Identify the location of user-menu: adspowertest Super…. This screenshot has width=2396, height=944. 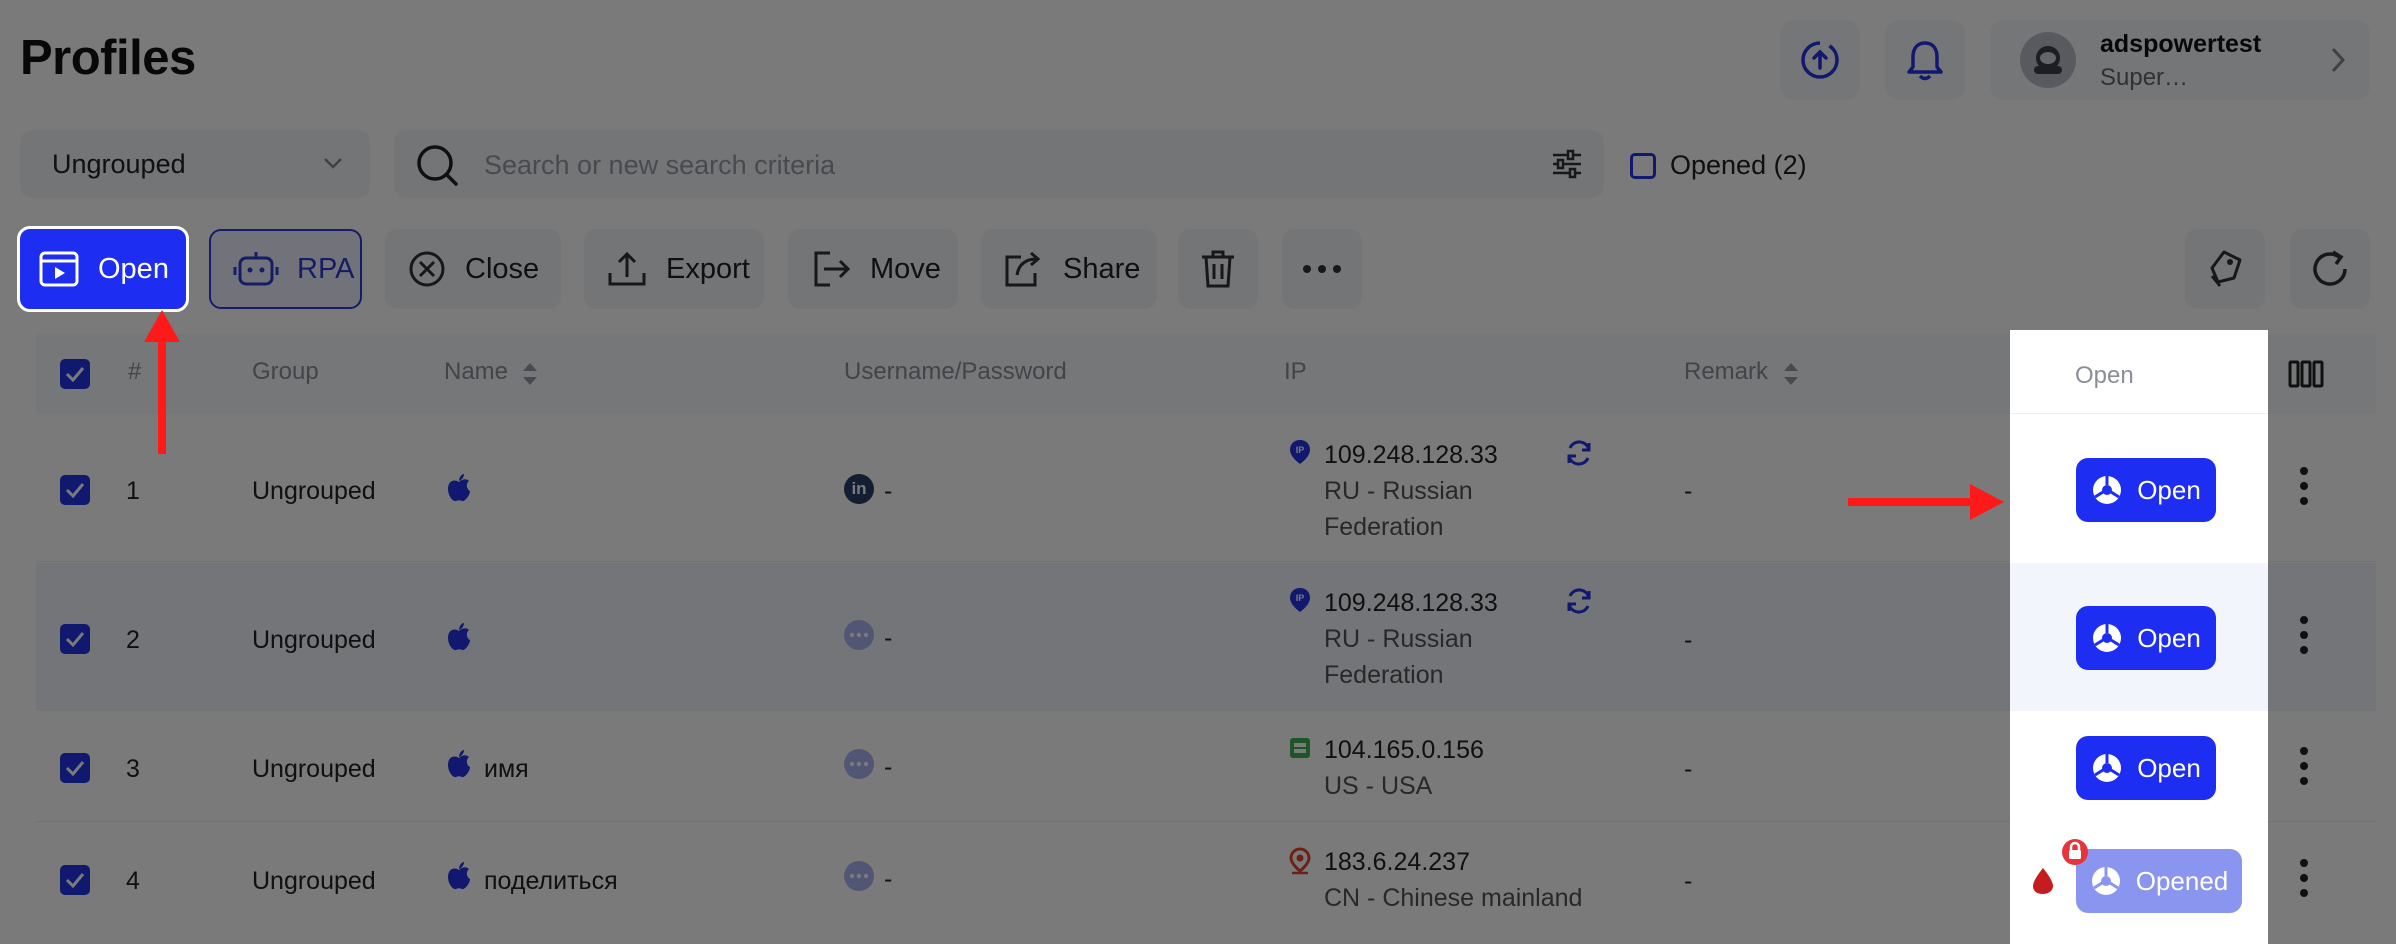
(2180, 60).